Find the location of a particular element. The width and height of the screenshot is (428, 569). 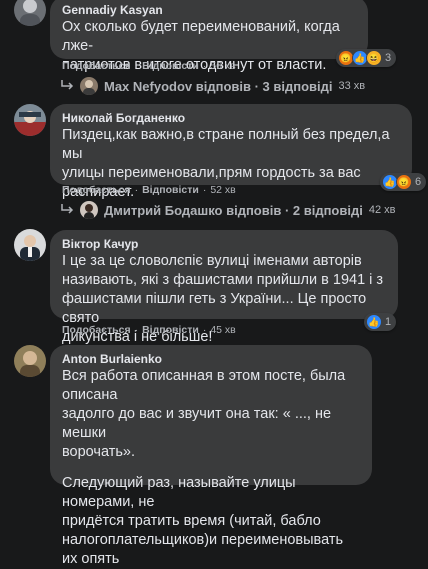

angry-icon: 😠 is located at coordinates (404, 182).